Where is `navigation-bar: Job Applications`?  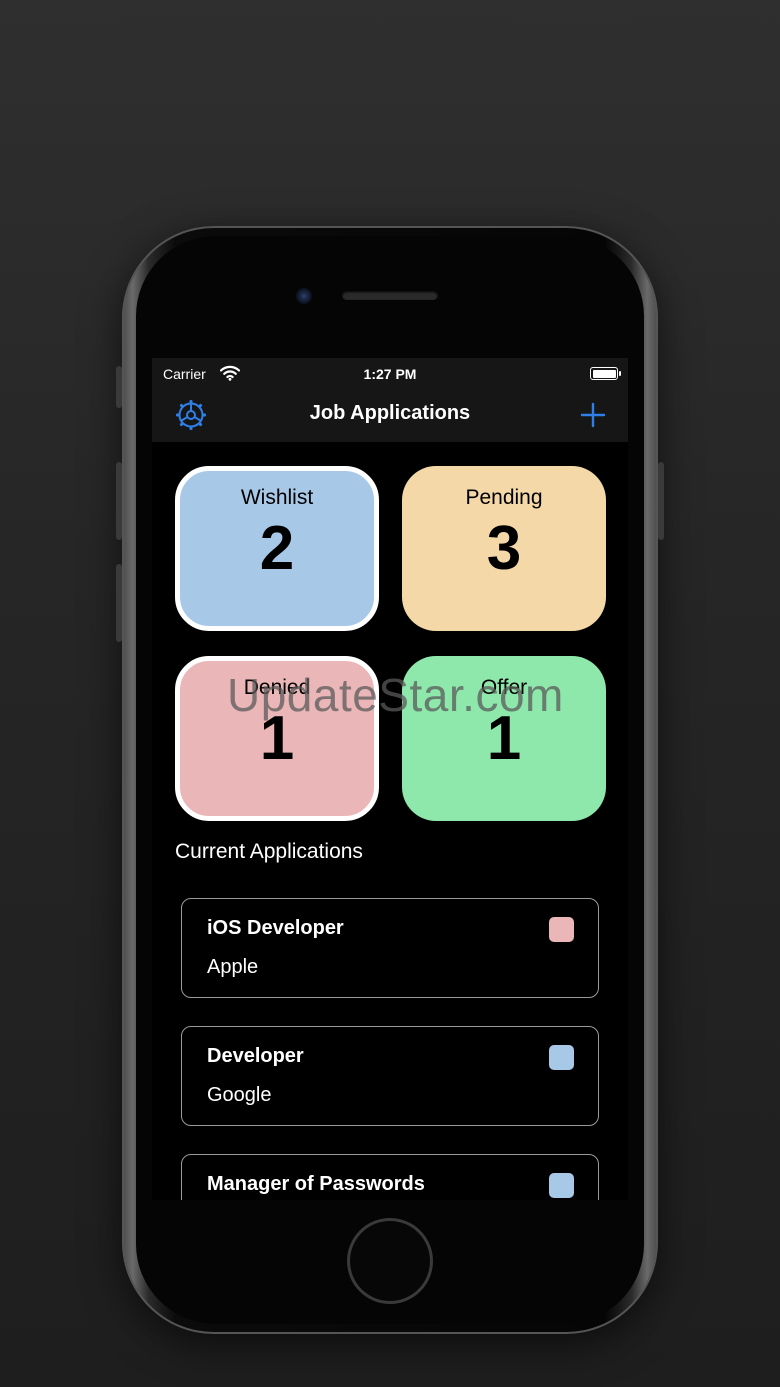 navigation-bar: Job Applications is located at coordinates (390, 415).